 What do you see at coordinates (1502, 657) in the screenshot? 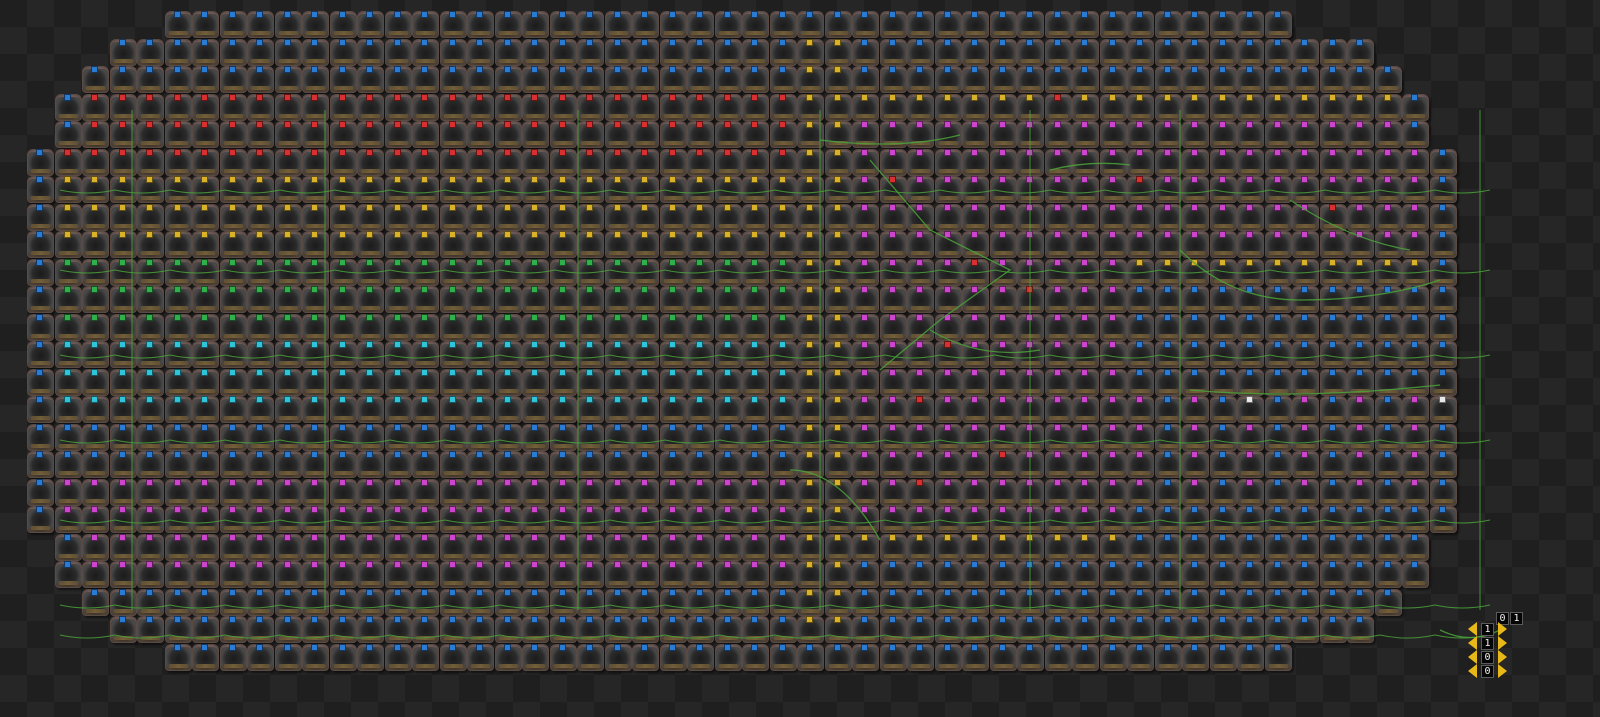
I see `arrow-right-icon` at bounding box center [1502, 657].